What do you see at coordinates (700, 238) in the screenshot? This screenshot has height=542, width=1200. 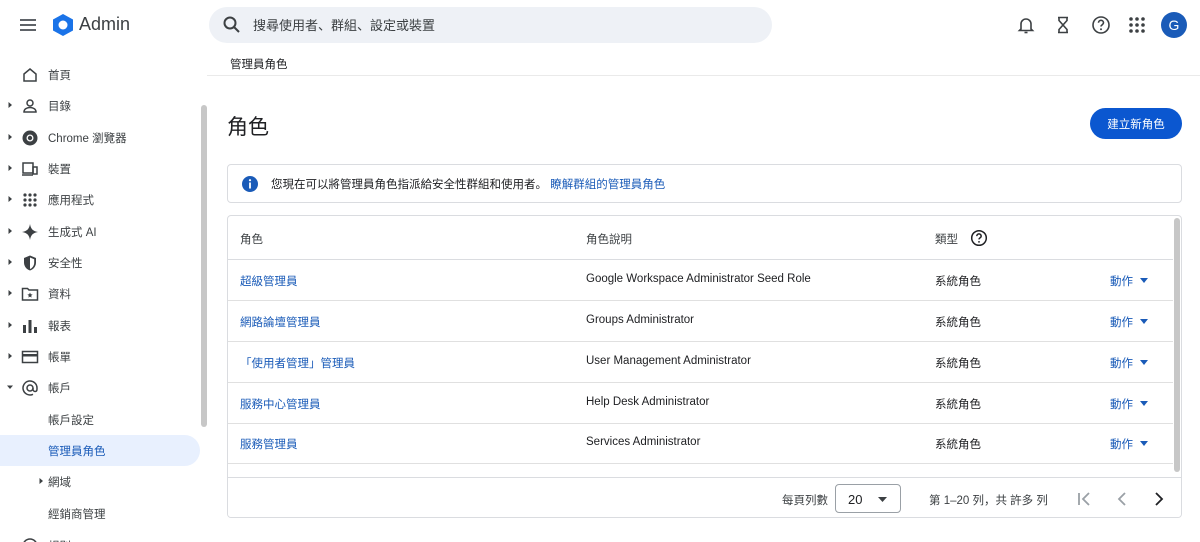 I see `table-header: 角色 角色說明 類型` at bounding box center [700, 238].